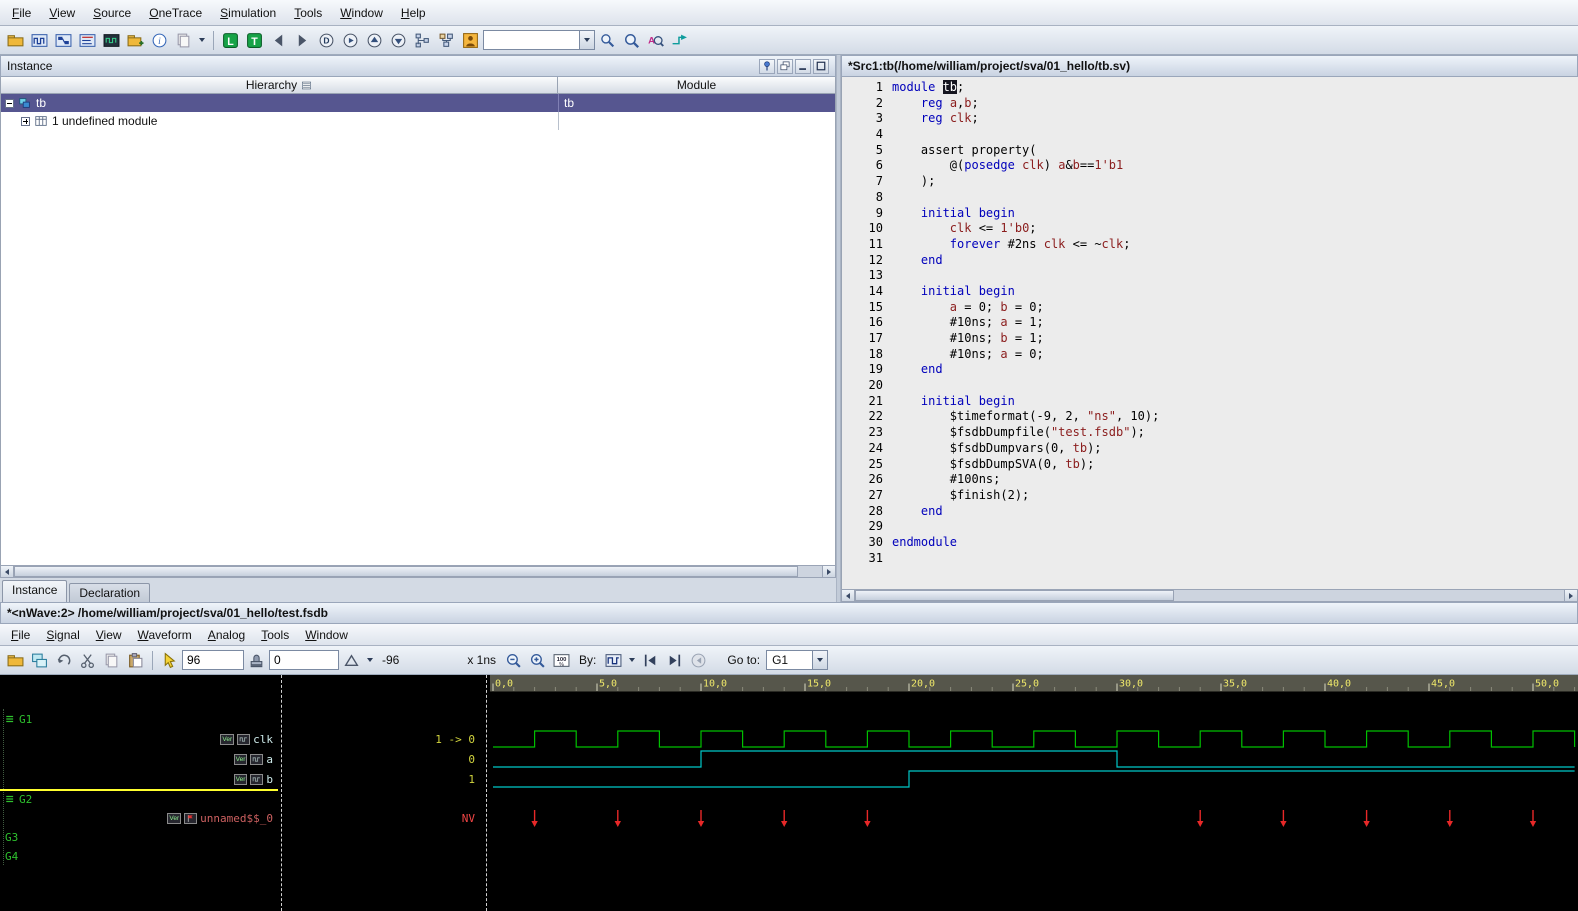  Describe the element at coordinates (15, 40) in the screenshot. I see `open-database-button` at that location.